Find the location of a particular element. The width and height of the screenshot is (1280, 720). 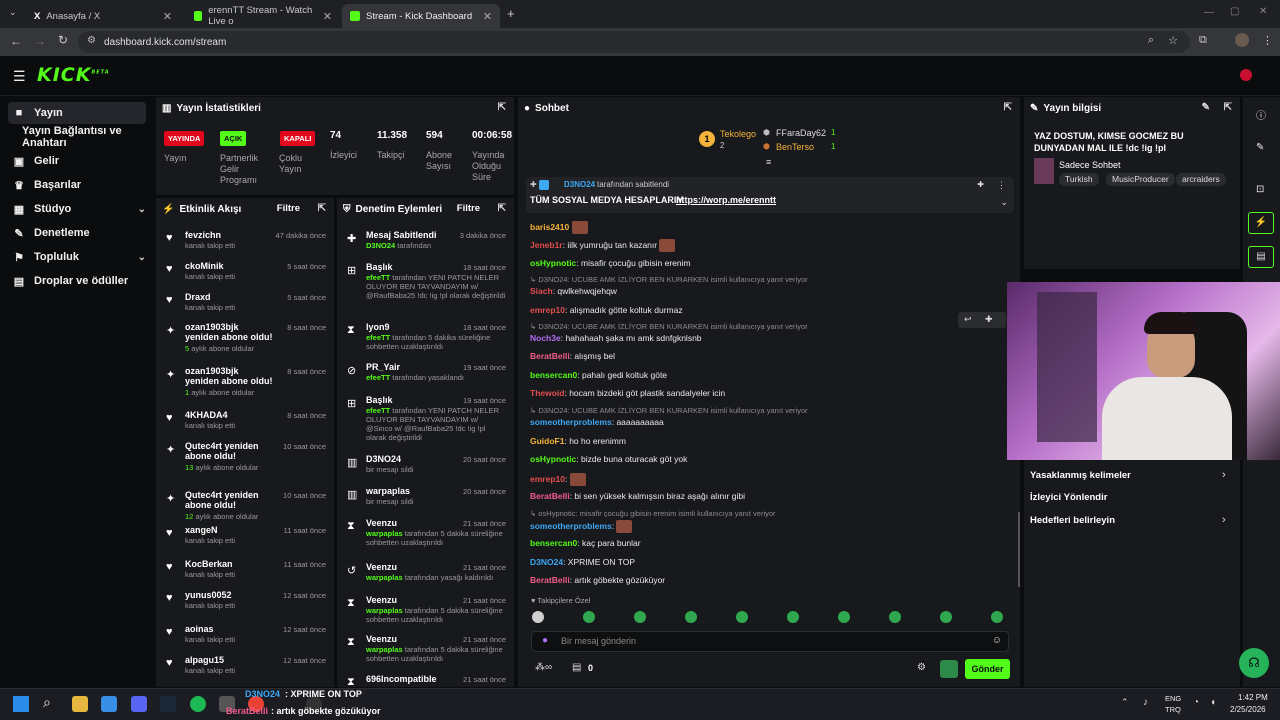

settings-gear-icon: ⚙ is located at coordinates (921, 667).